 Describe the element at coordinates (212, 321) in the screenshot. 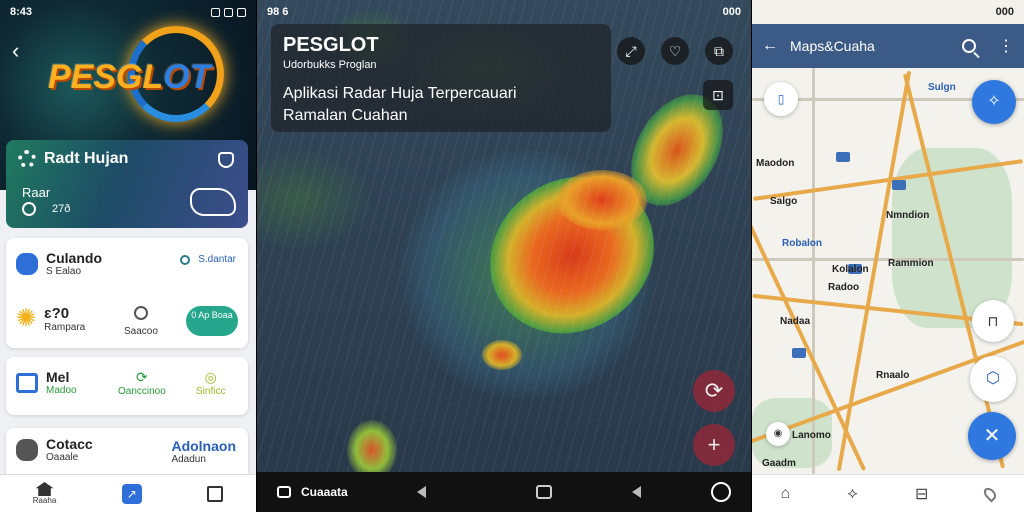

I see `status-pill-button: 0 Ap Boaa` at that location.